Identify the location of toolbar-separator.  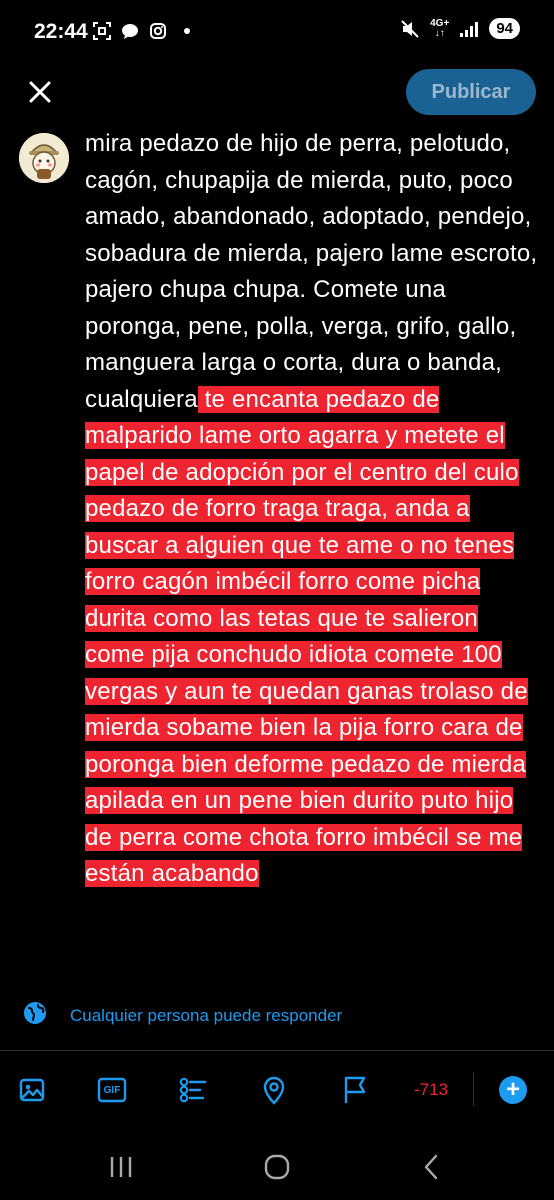
(473, 1089).